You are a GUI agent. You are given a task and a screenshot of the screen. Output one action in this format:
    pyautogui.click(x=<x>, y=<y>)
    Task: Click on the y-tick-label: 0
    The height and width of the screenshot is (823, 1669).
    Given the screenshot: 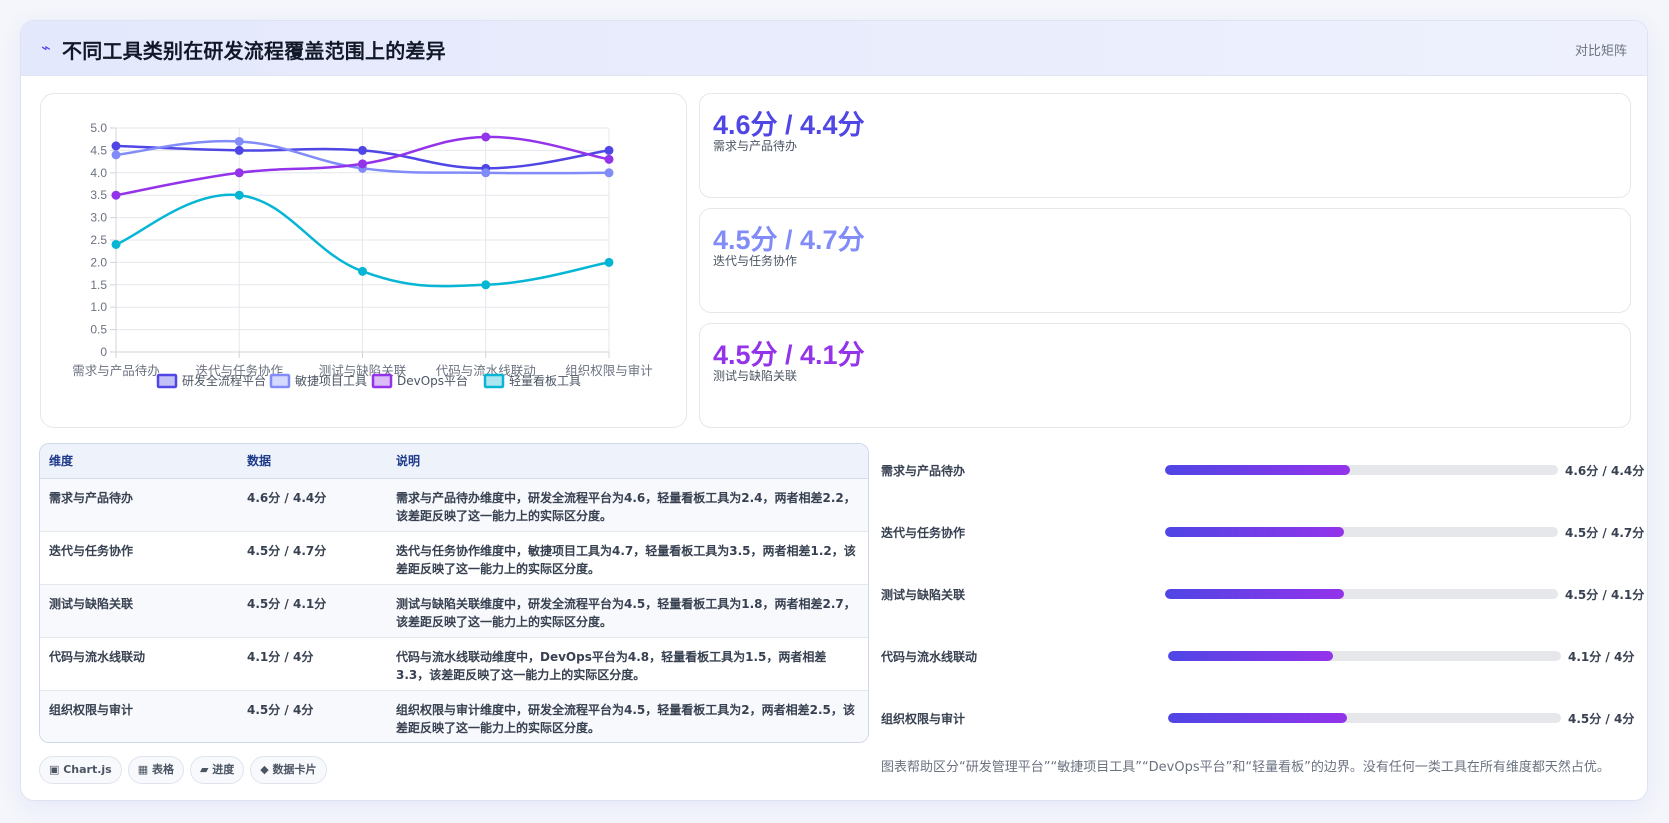 What is the action you would take?
    pyautogui.click(x=103, y=352)
    